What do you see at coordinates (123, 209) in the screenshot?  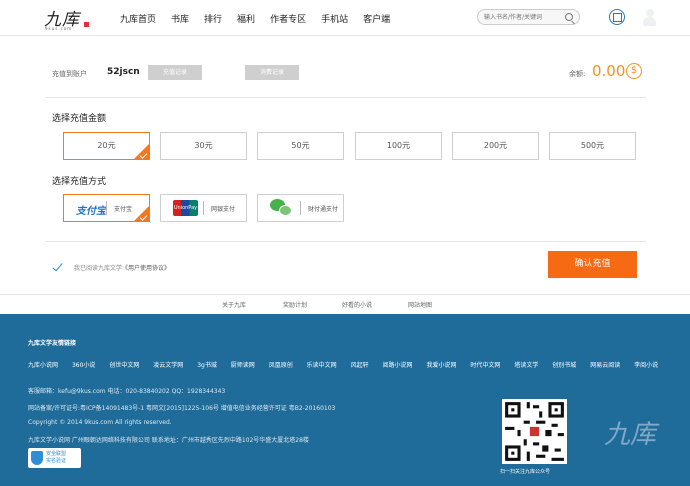 I see `pay-method-label: 支付宝` at bounding box center [123, 209].